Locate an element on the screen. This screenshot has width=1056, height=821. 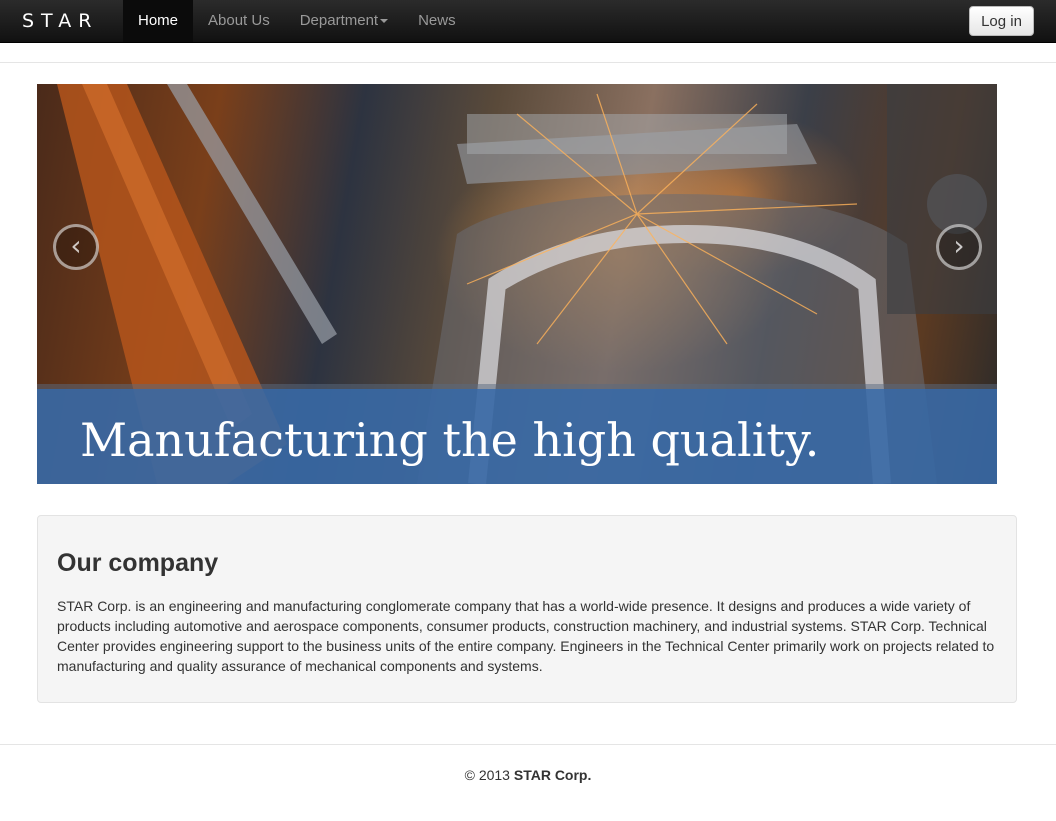
brand-logo: STAR is located at coordinates (60, 21).